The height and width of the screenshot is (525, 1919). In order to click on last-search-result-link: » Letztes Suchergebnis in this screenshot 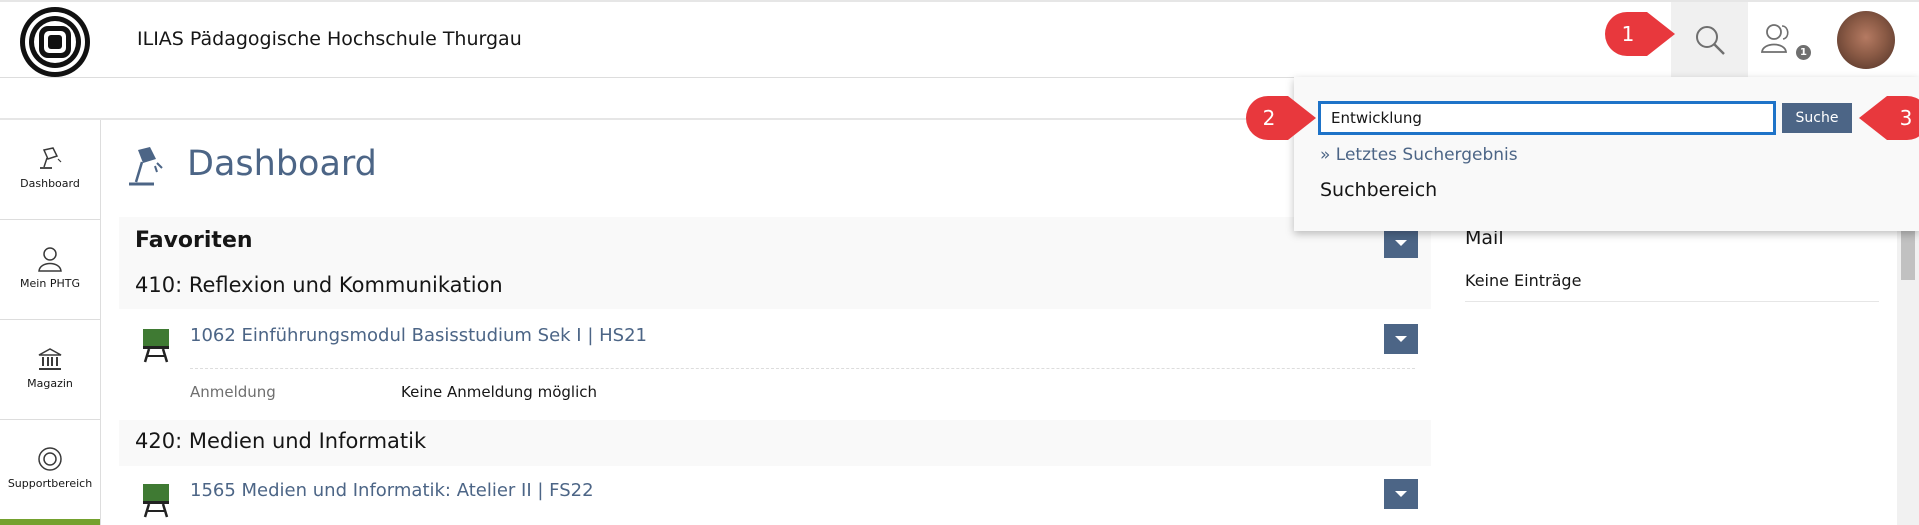, I will do `click(1419, 155)`.